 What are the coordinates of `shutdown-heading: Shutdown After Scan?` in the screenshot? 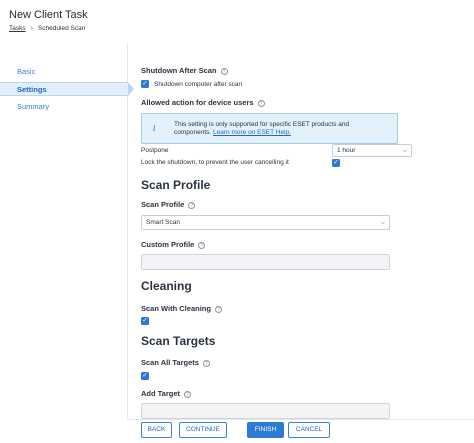 It's located at (184, 70).